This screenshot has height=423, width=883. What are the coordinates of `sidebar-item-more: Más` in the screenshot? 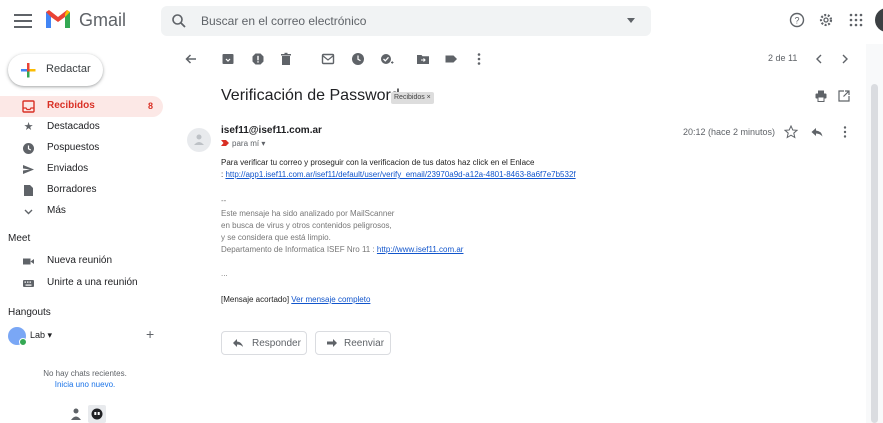 It's located at (81, 211).